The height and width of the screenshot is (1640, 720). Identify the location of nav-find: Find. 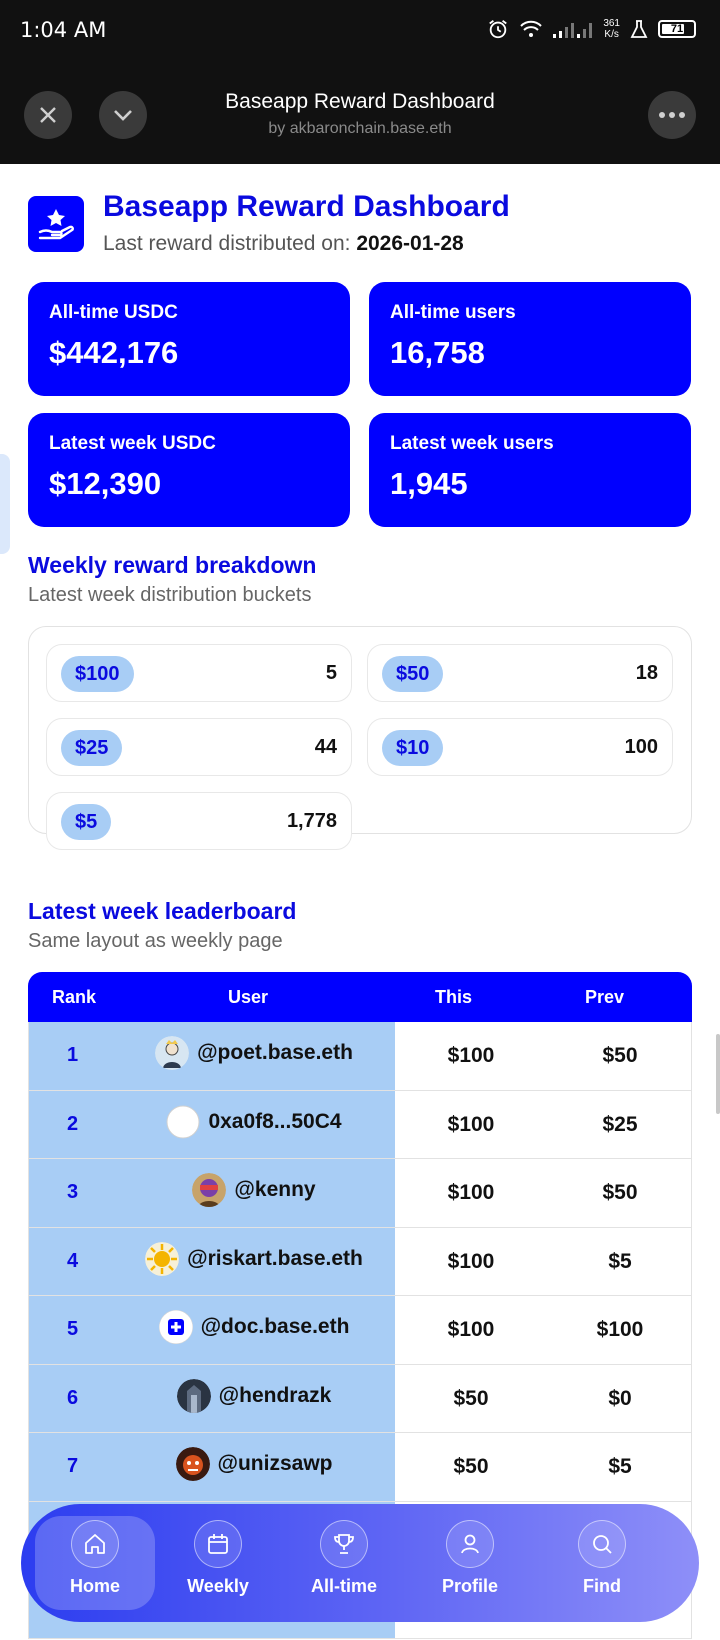
(602, 1563).